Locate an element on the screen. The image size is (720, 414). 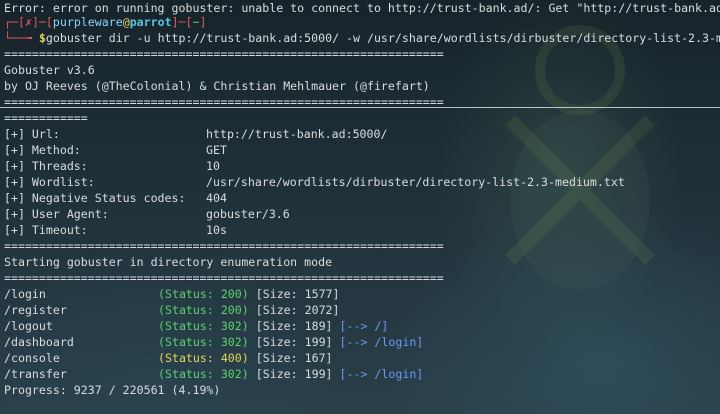
prompt-hostname: parrot is located at coordinates (150, 22).